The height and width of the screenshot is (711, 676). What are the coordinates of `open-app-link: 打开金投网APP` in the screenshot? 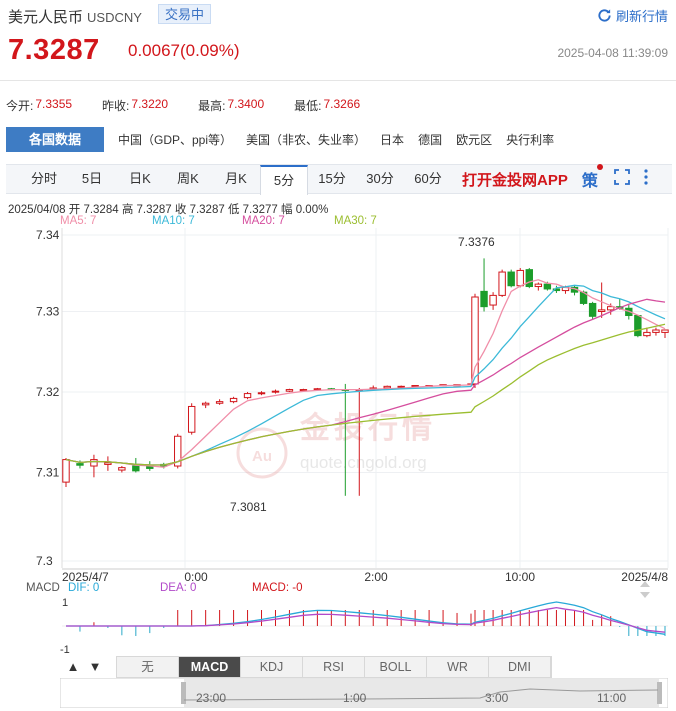 It's located at (515, 179).